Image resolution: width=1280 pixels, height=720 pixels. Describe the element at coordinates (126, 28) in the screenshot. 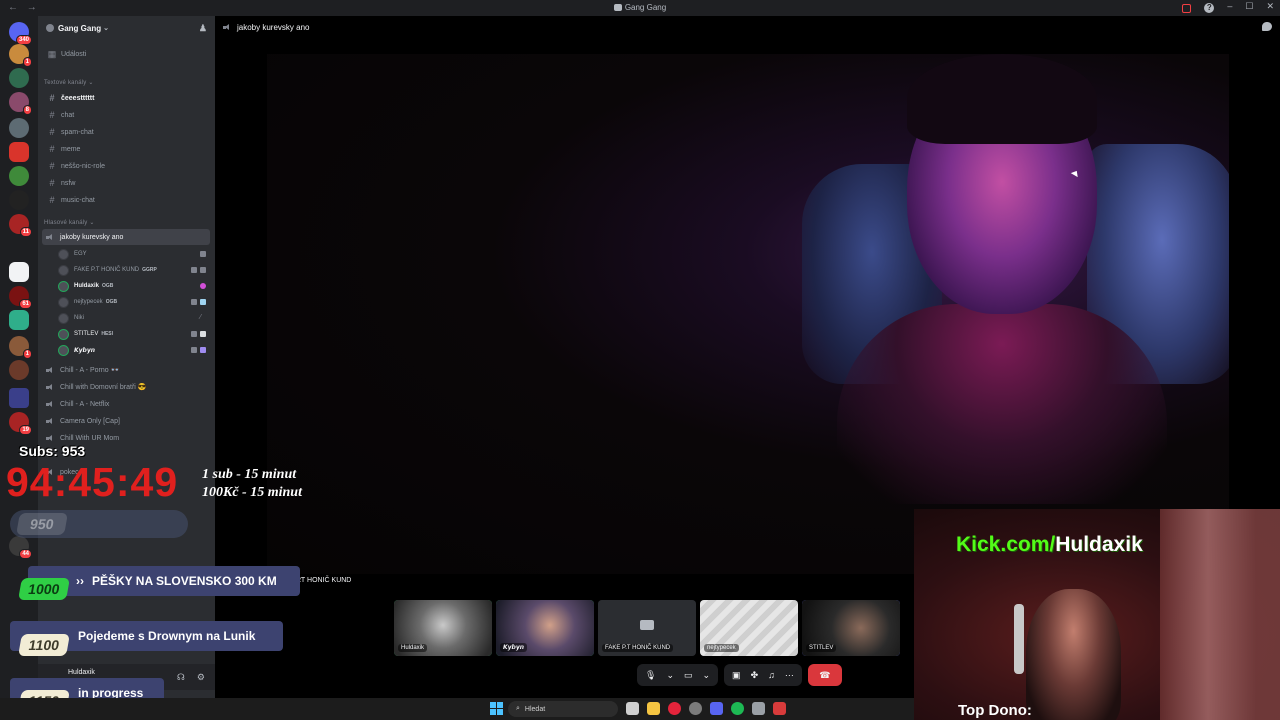

I see `server-header: Gang Gang ⌄ ♟` at that location.